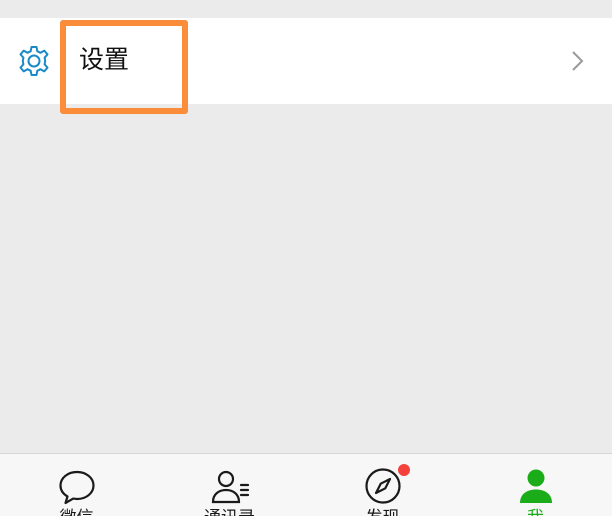  I want to click on tab-contacts: 通讯录, so click(229, 485).